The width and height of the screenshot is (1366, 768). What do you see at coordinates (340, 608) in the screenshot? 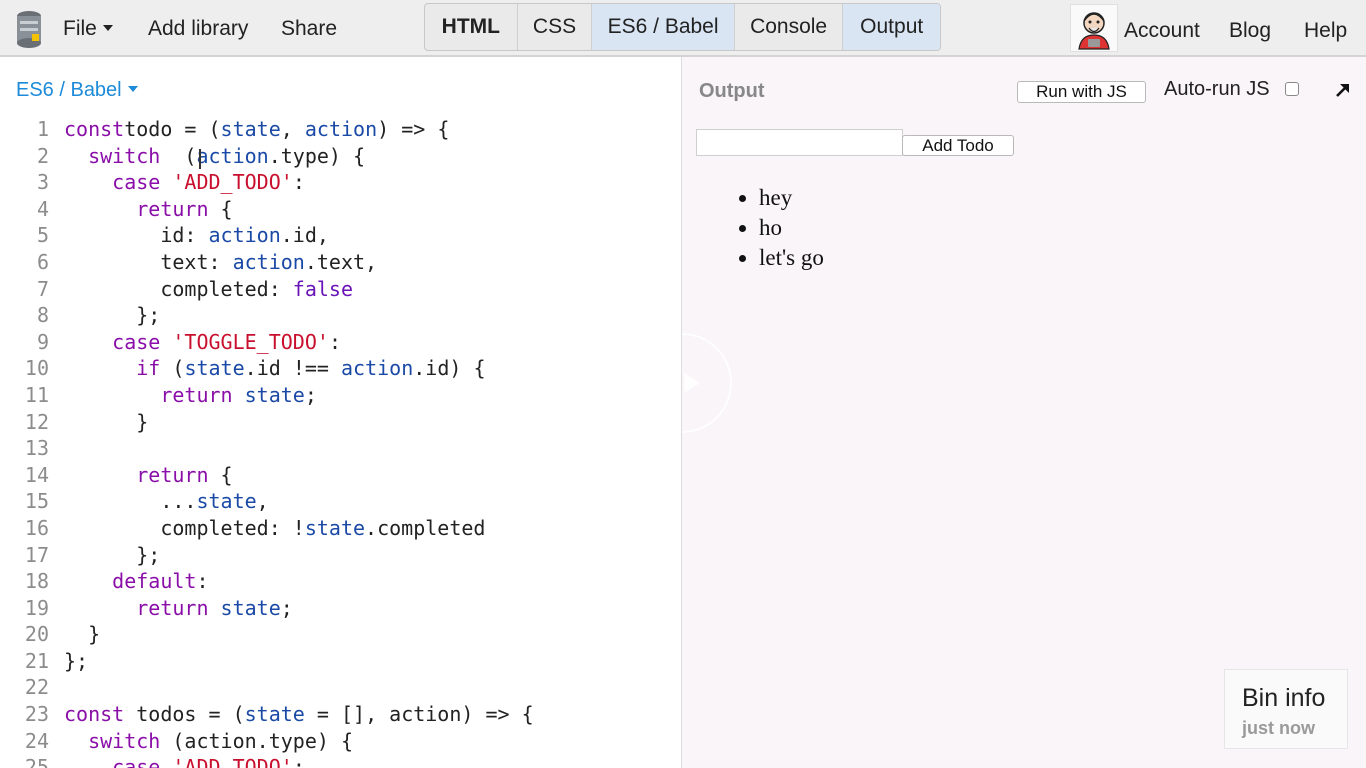
I see `code-line: 19 return state;` at bounding box center [340, 608].